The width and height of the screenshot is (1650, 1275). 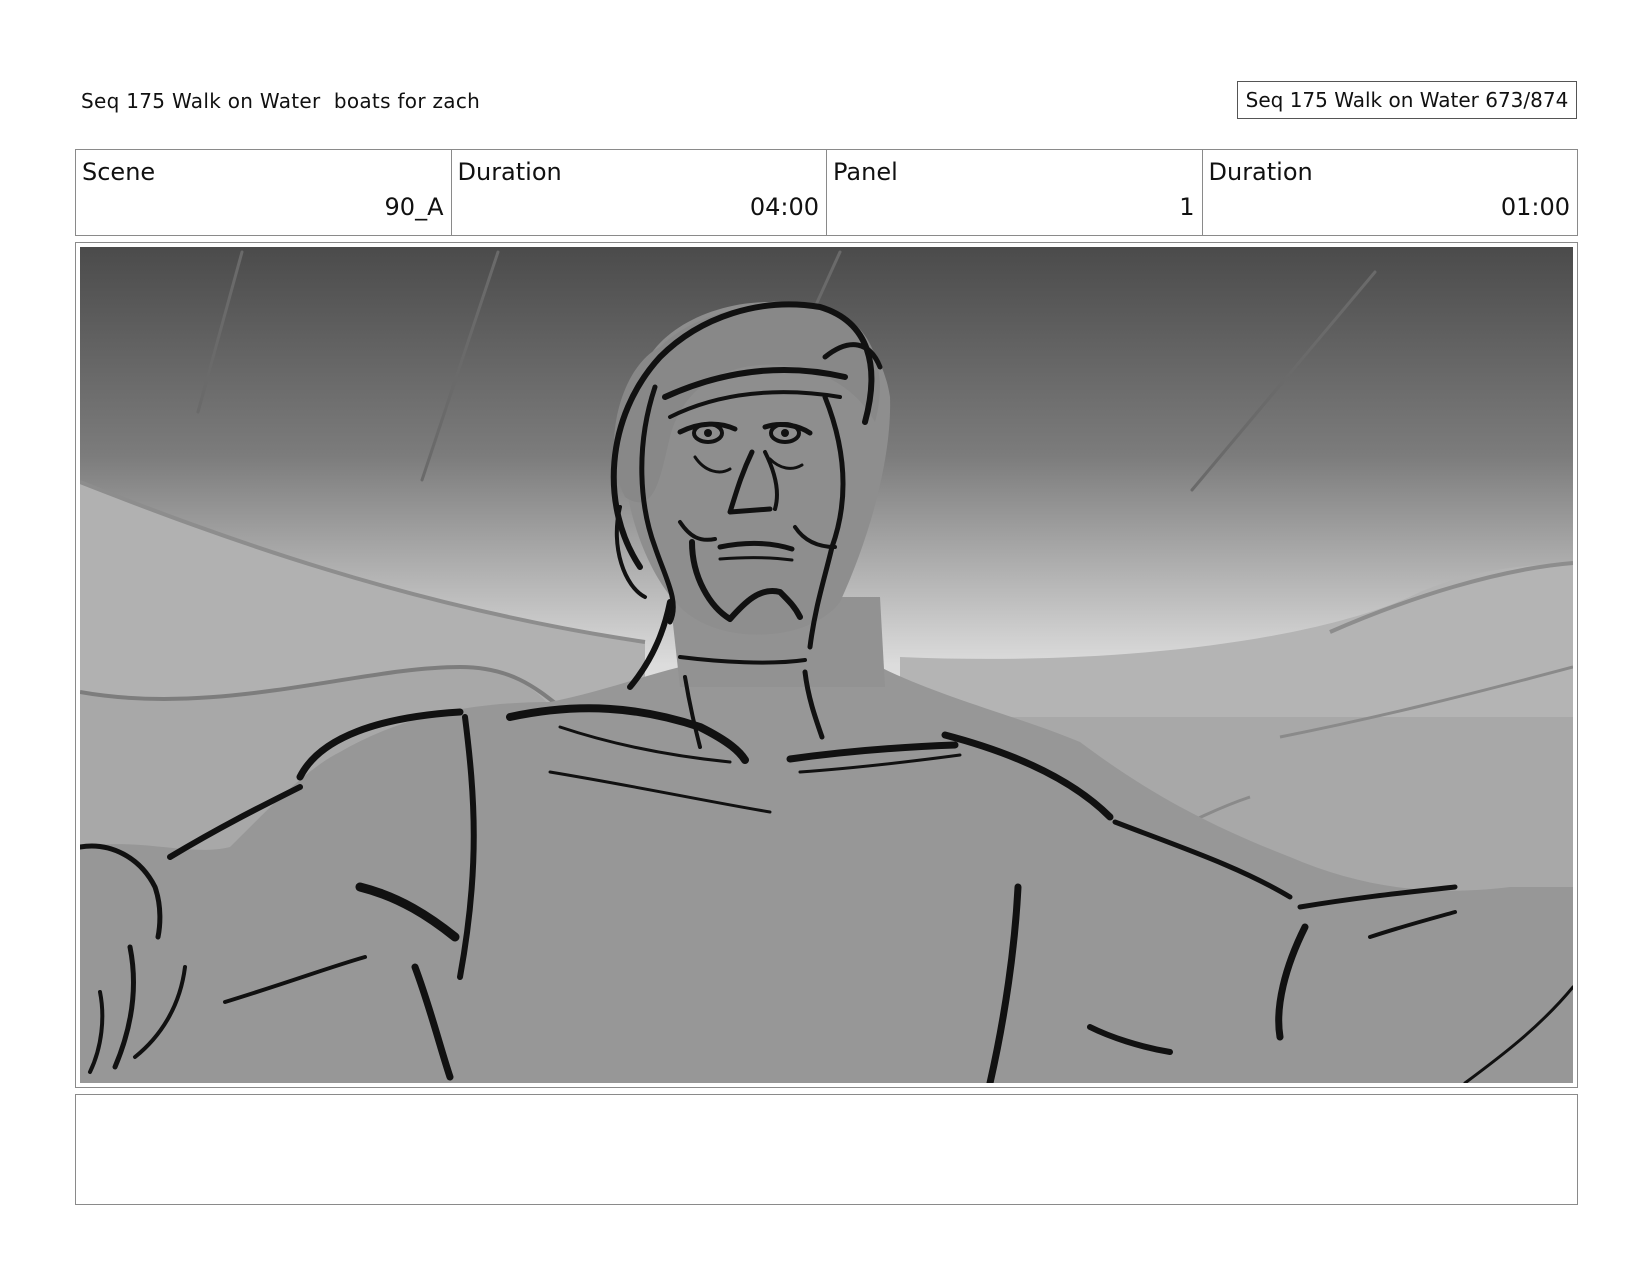 I want to click on panel-label: Panel, so click(x=865, y=172).